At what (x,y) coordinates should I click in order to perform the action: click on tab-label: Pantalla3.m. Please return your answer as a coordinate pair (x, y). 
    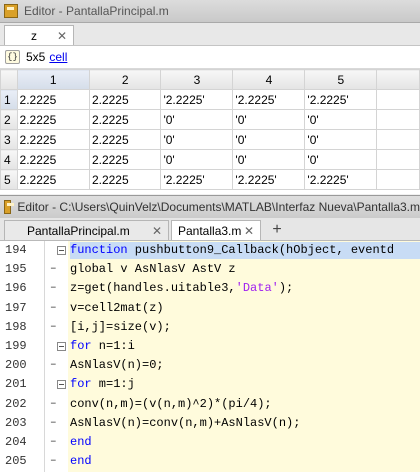
    Looking at the image, I should click on (210, 230).